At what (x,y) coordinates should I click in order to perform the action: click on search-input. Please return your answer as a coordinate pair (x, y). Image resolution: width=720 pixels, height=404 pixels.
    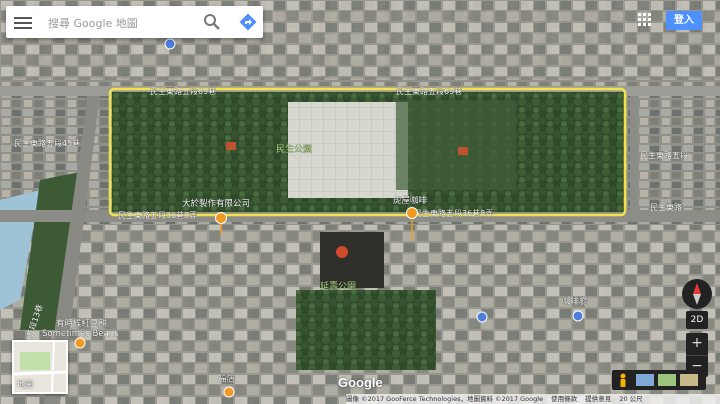
    Looking at the image, I should click on (123, 23).